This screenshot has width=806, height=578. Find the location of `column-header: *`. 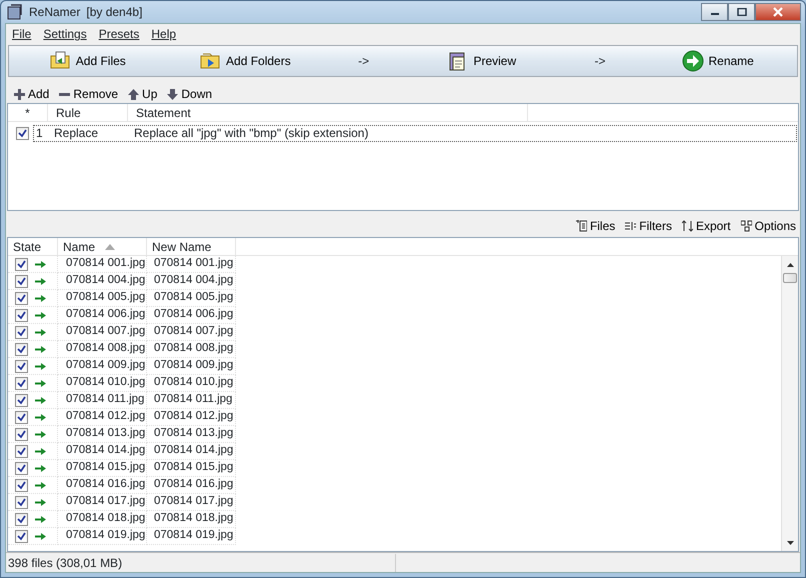

column-header: * is located at coordinates (27, 113).